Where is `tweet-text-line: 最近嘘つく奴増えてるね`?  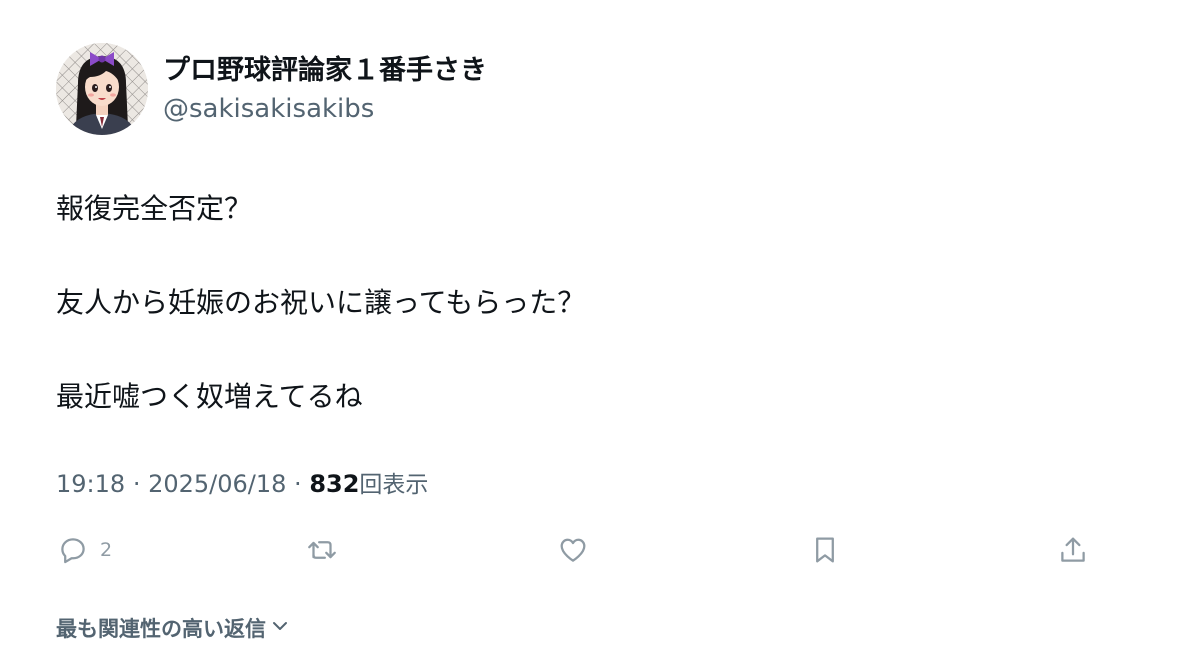
tweet-text-line: 最近嘘つく奴増えてるね is located at coordinates (209, 396).